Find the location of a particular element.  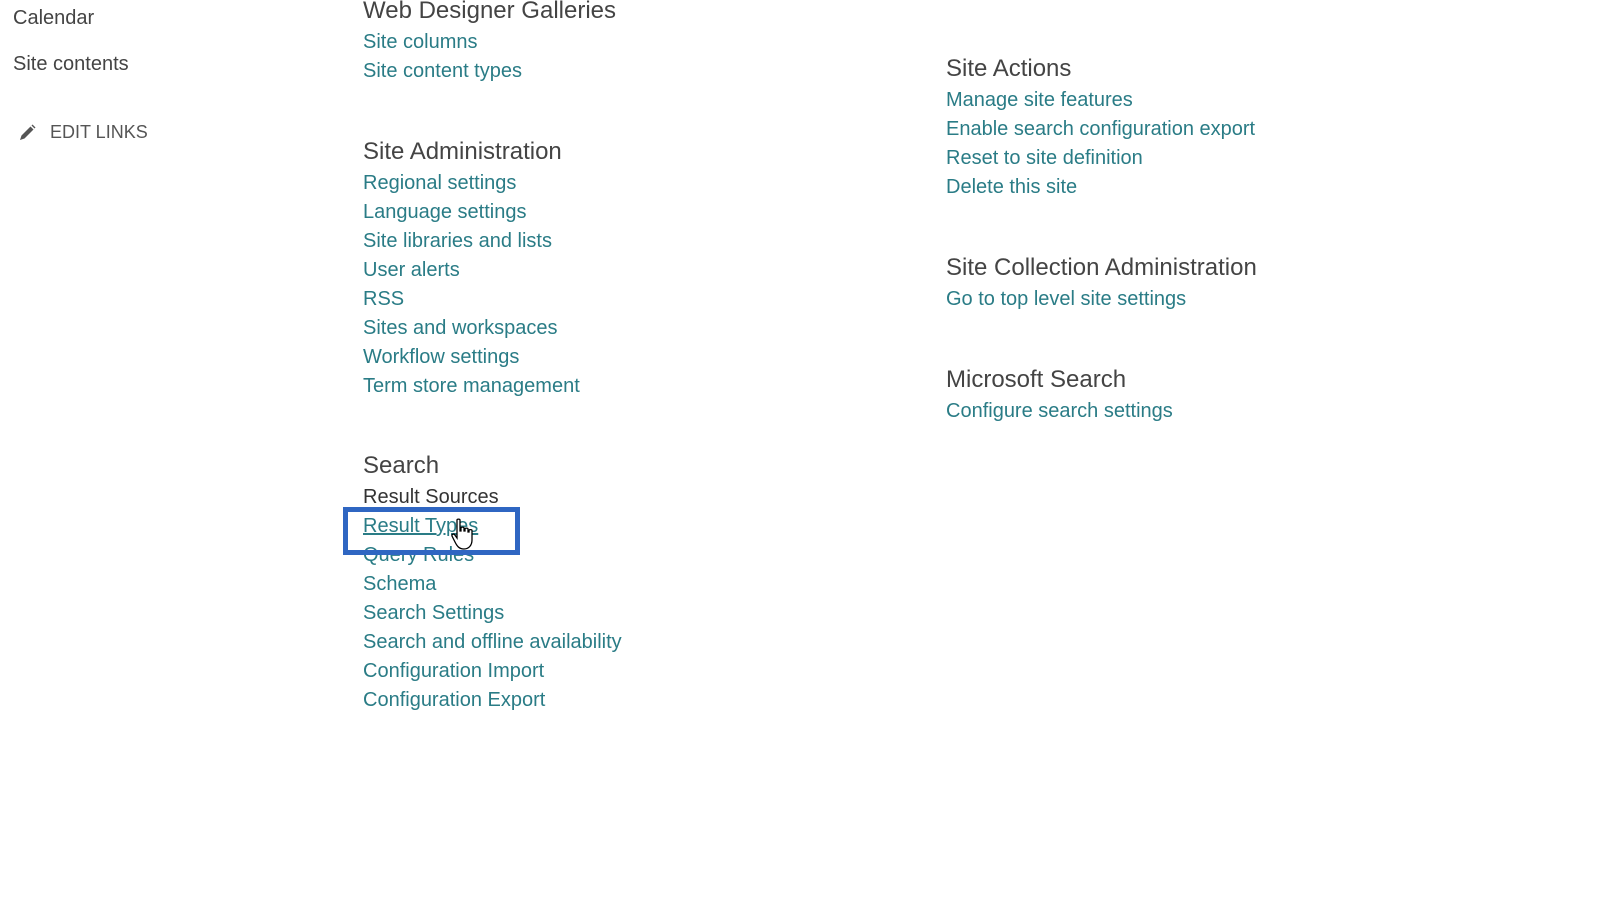

link-result-types: Result Types is located at coordinates (420, 526).